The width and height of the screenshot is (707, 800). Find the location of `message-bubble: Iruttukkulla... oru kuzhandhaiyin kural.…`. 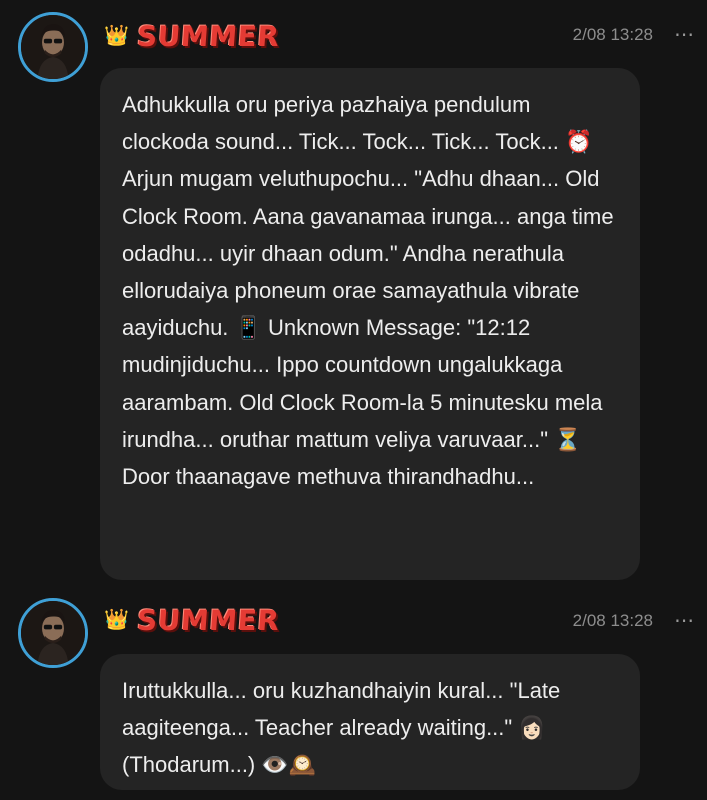

message-bubble: Iruttukkulla... oru kuzhandhaiyin kural.… is located at coordinates (370, 722).